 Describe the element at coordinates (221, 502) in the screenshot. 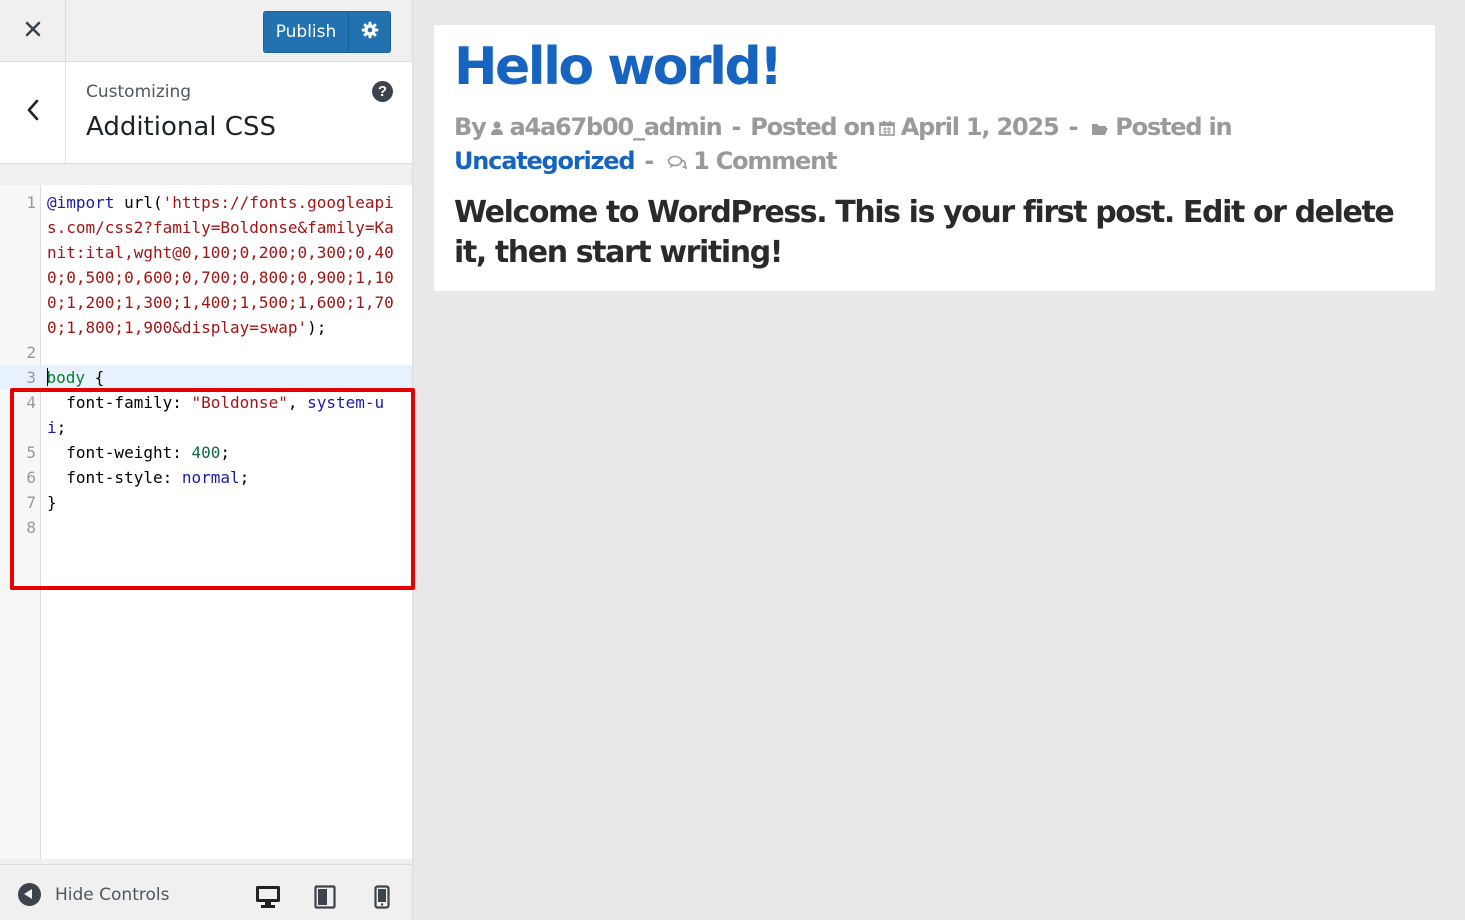

I see `code-line-content: }` at that location.